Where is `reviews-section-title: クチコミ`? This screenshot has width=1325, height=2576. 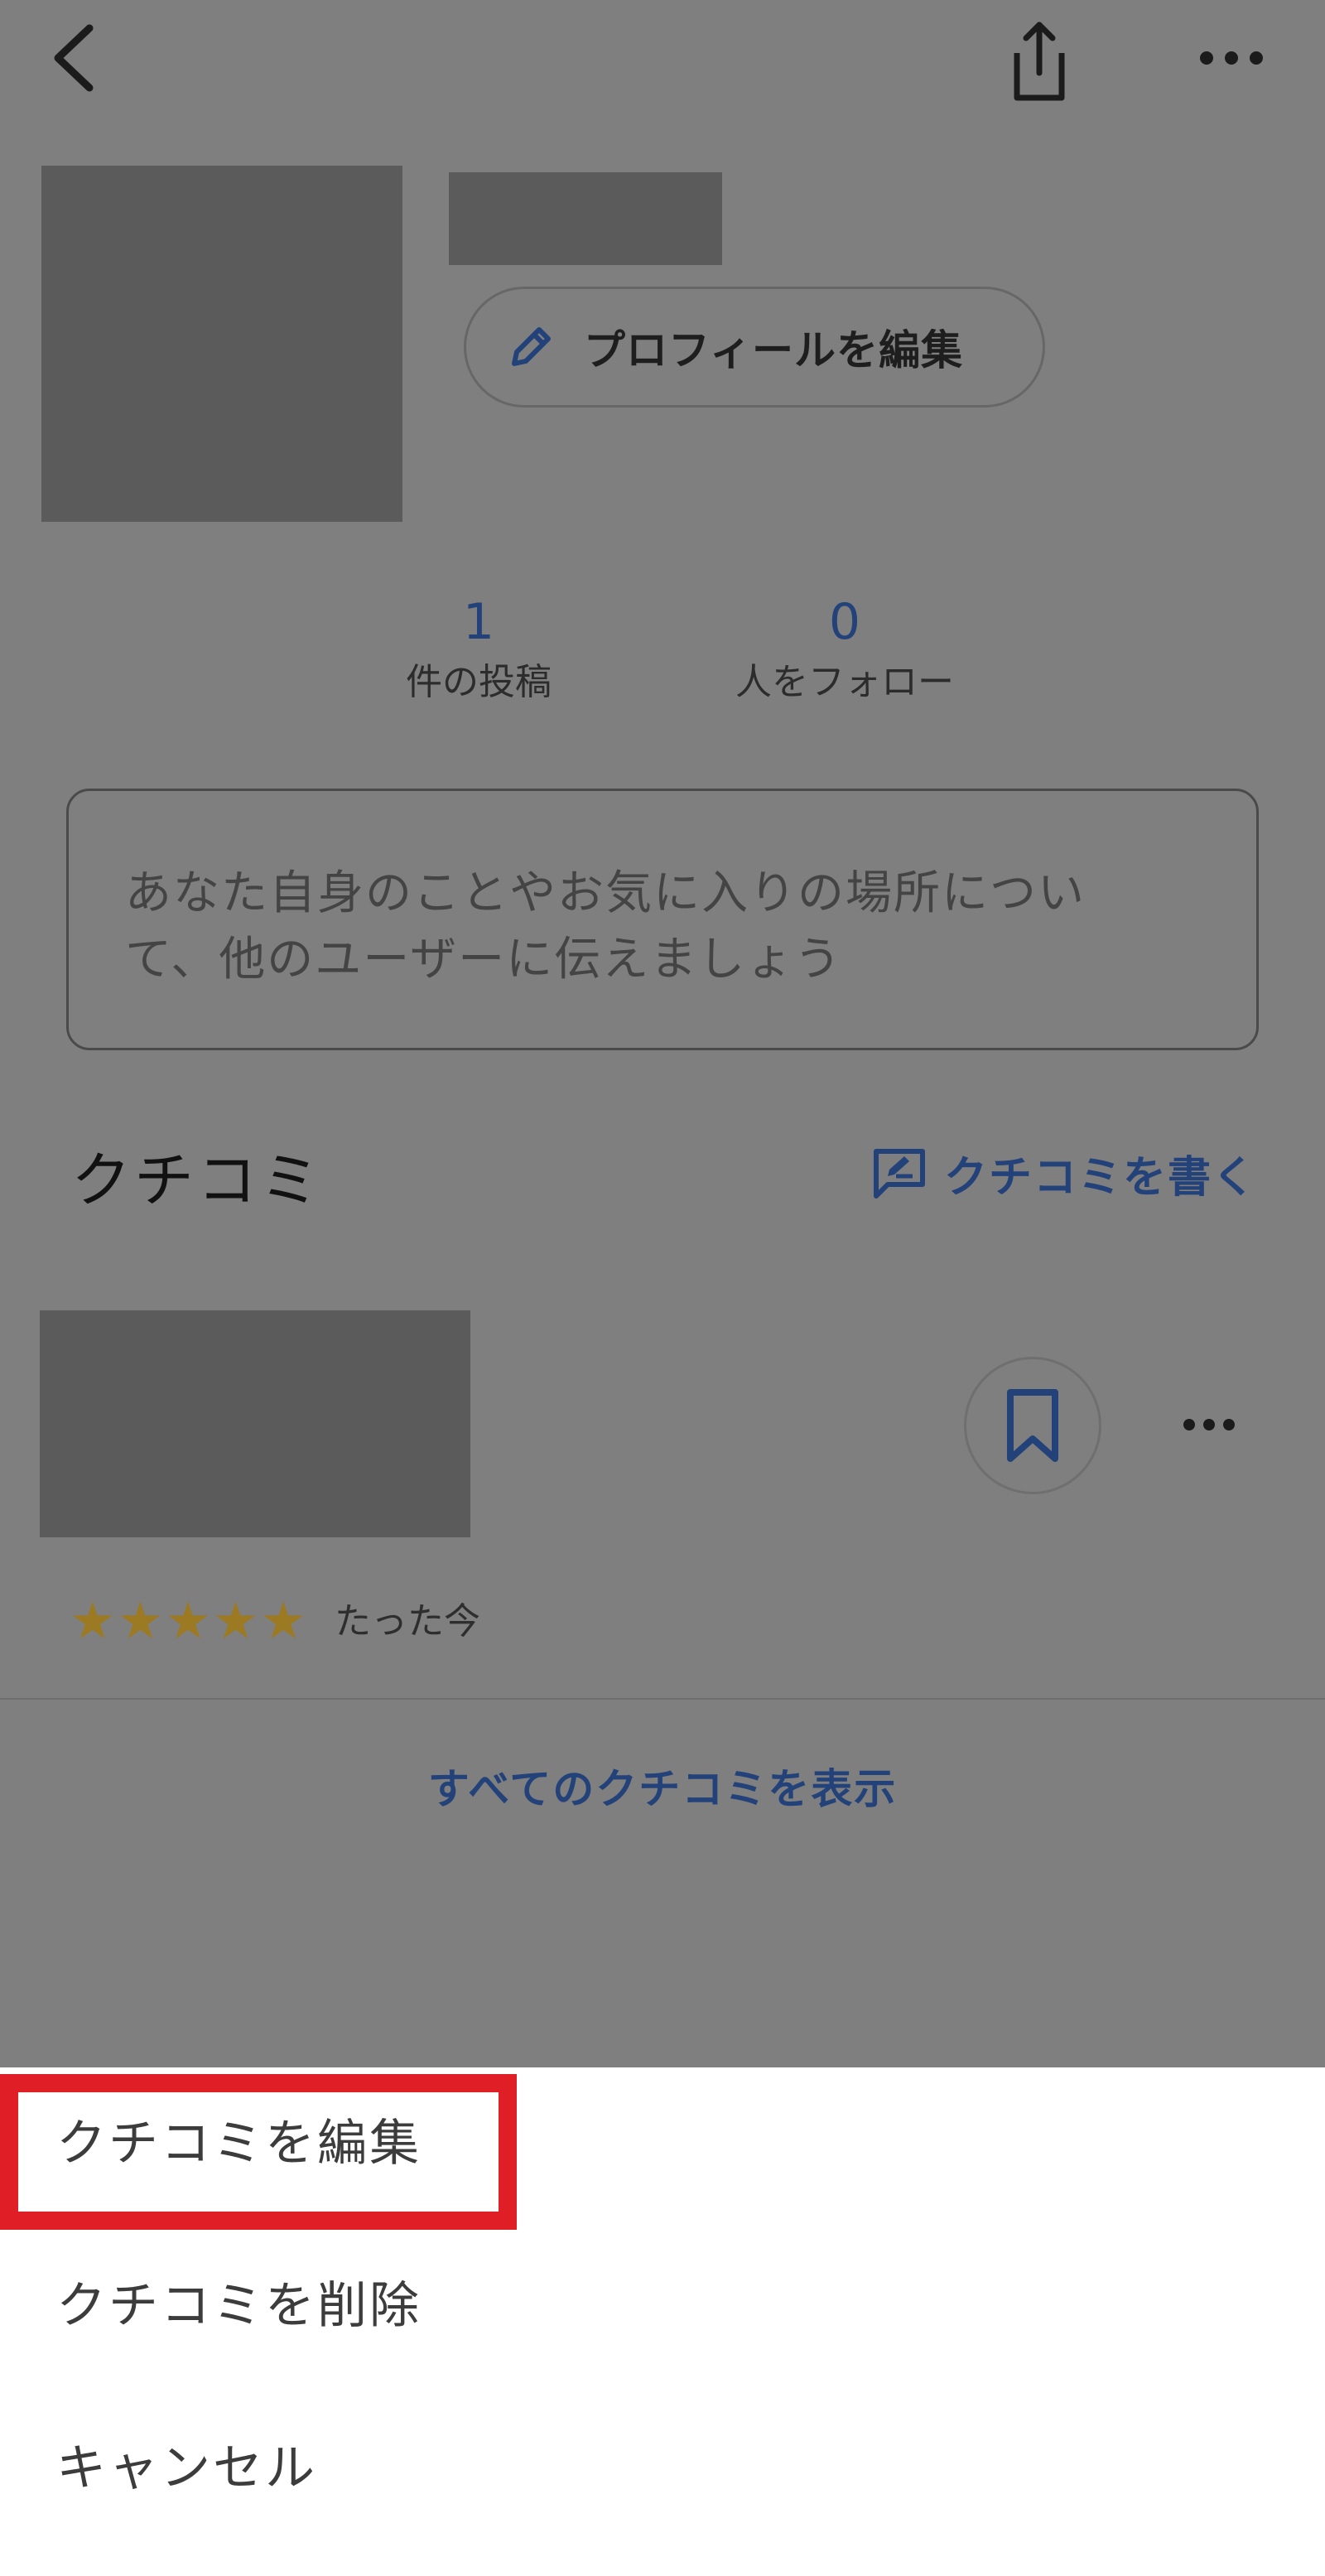 reviews-section-title: クチコミ is located at coordinates (197, 1180).